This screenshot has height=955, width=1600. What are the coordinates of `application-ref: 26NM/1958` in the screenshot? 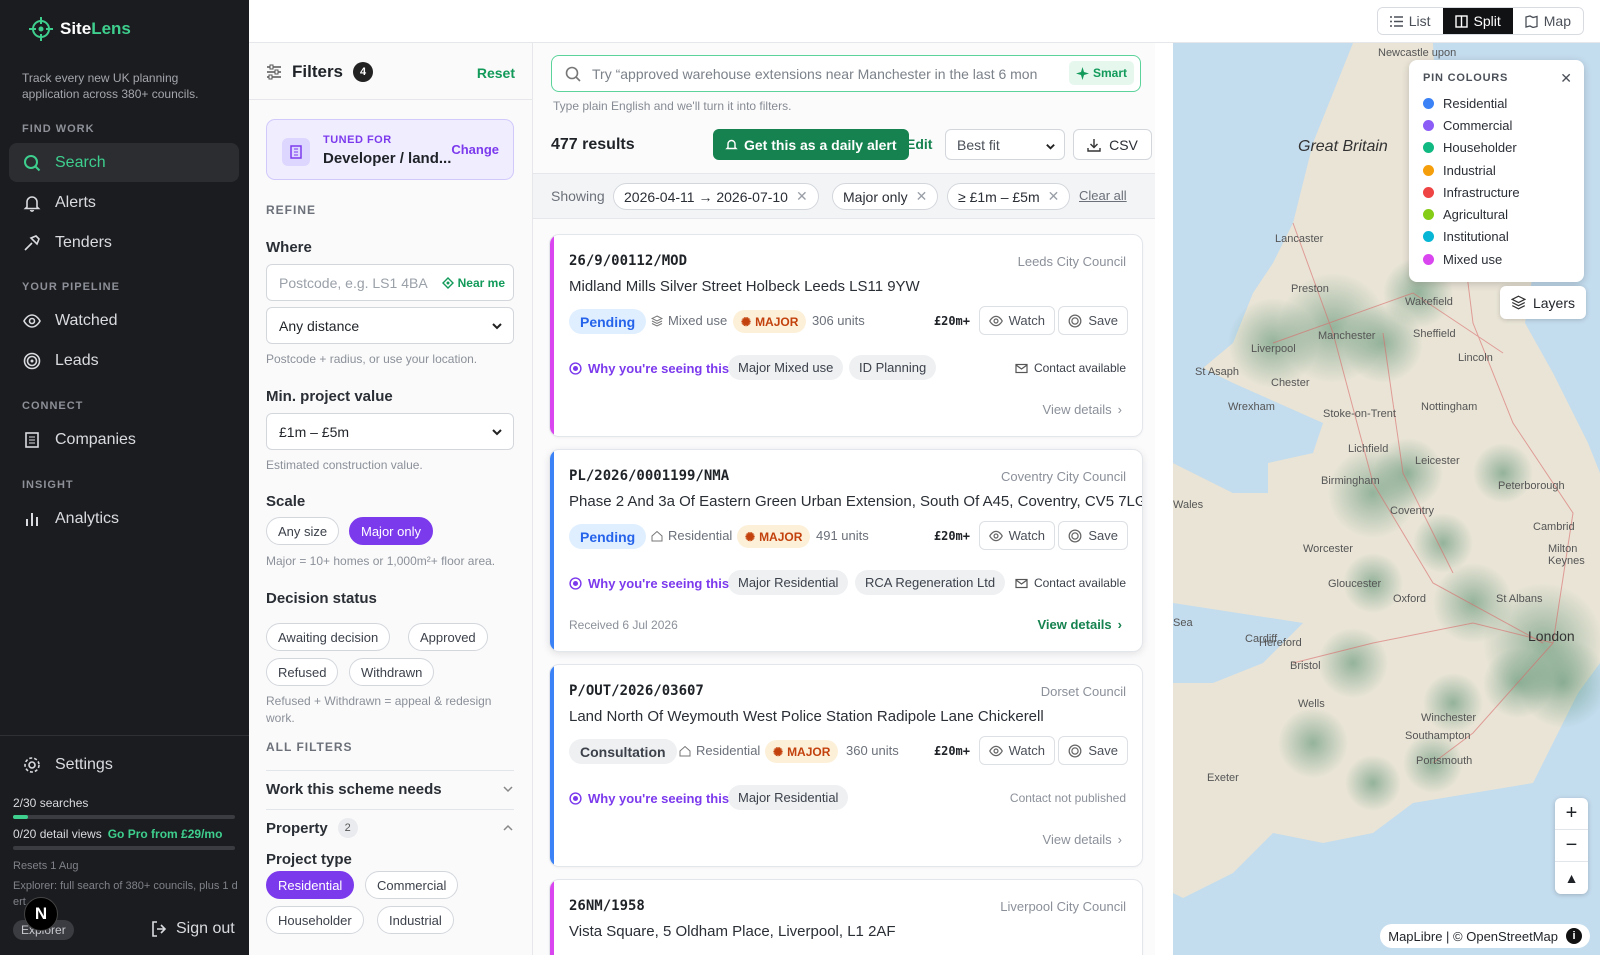 It's located at (607, 906).